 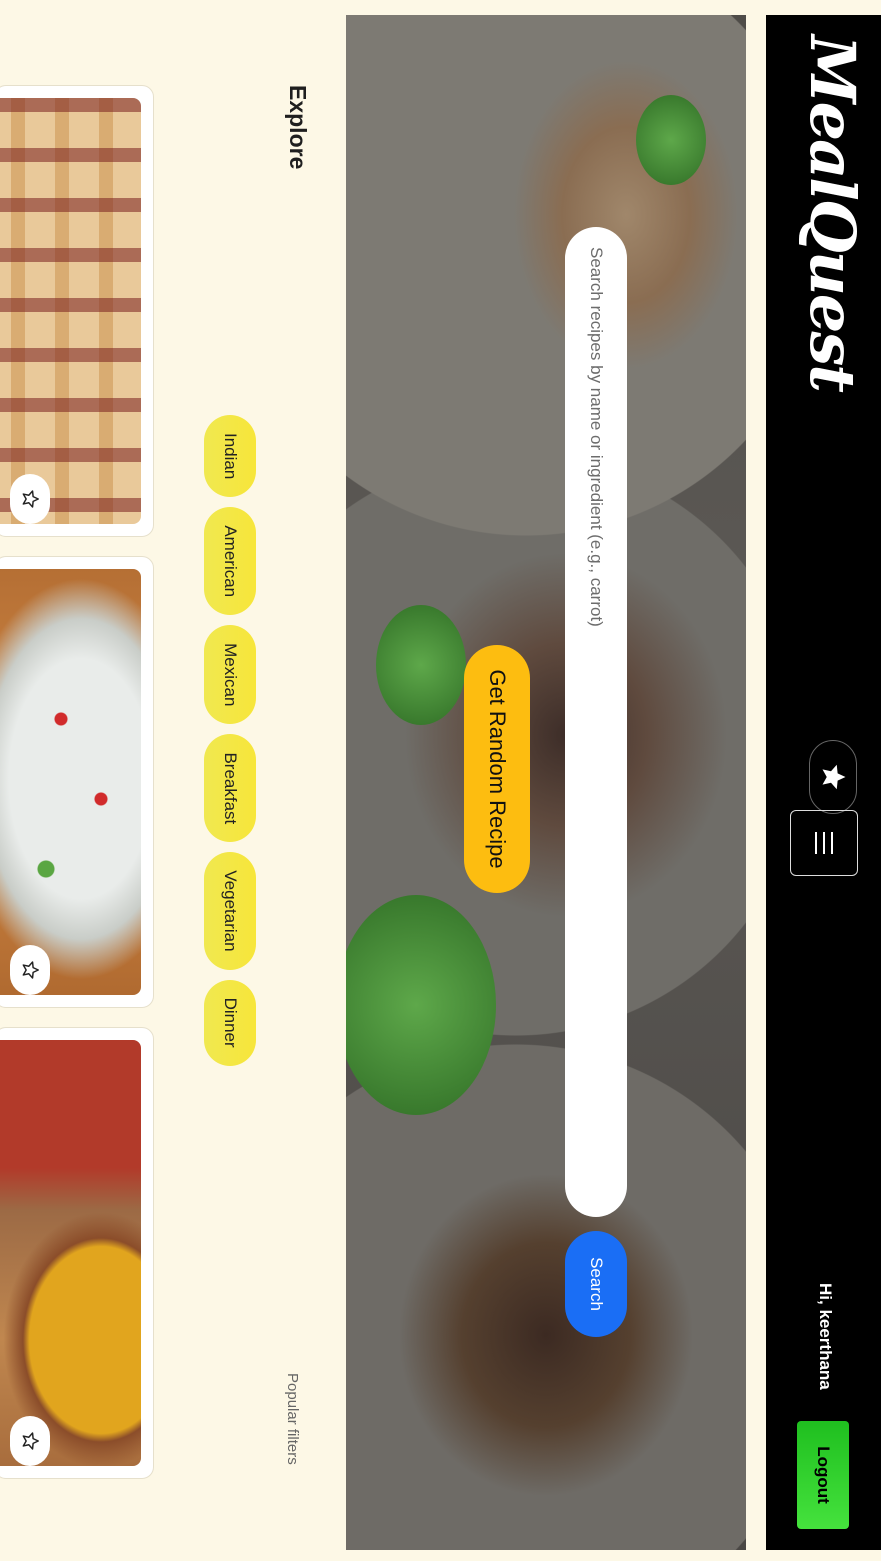 I want to click on explore-heading: Explore, so click(x=298, y=127).